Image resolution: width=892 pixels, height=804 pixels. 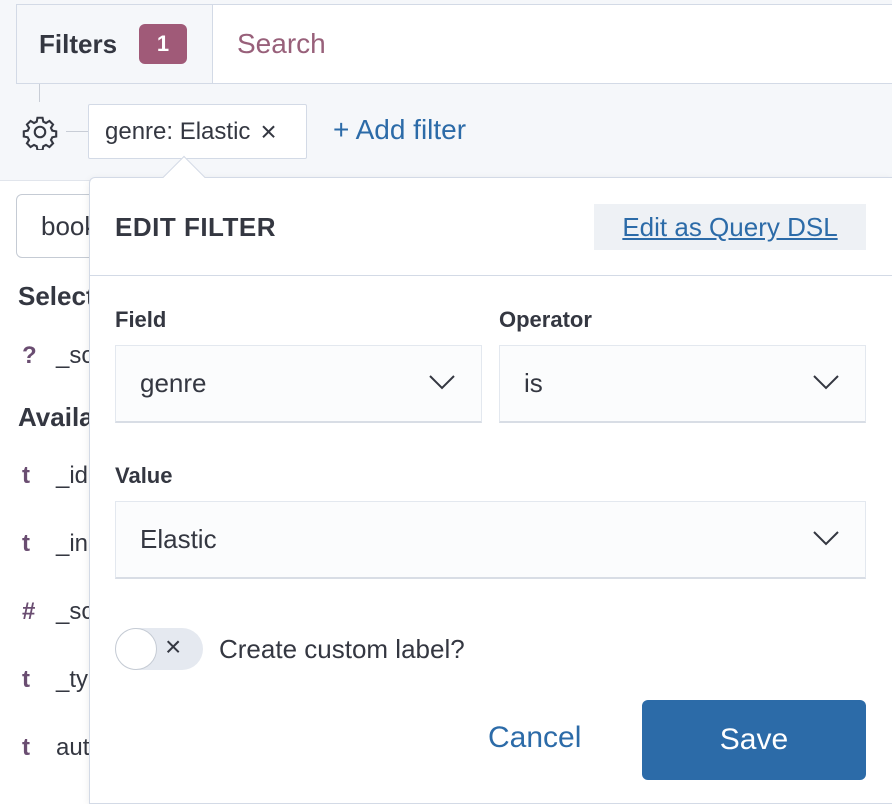 What do you see at coordinates (173, 383) in the screenshot?
I see `field-select-value: genre` at bounding box center [173, 383].